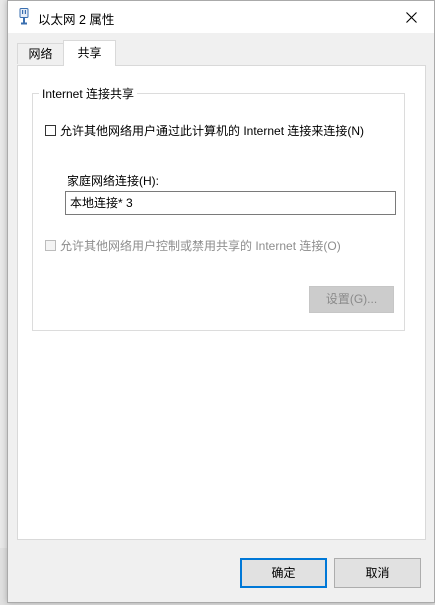 This screenshot has width=435, height=605. I want to click on close-icon, so click(411, 17).